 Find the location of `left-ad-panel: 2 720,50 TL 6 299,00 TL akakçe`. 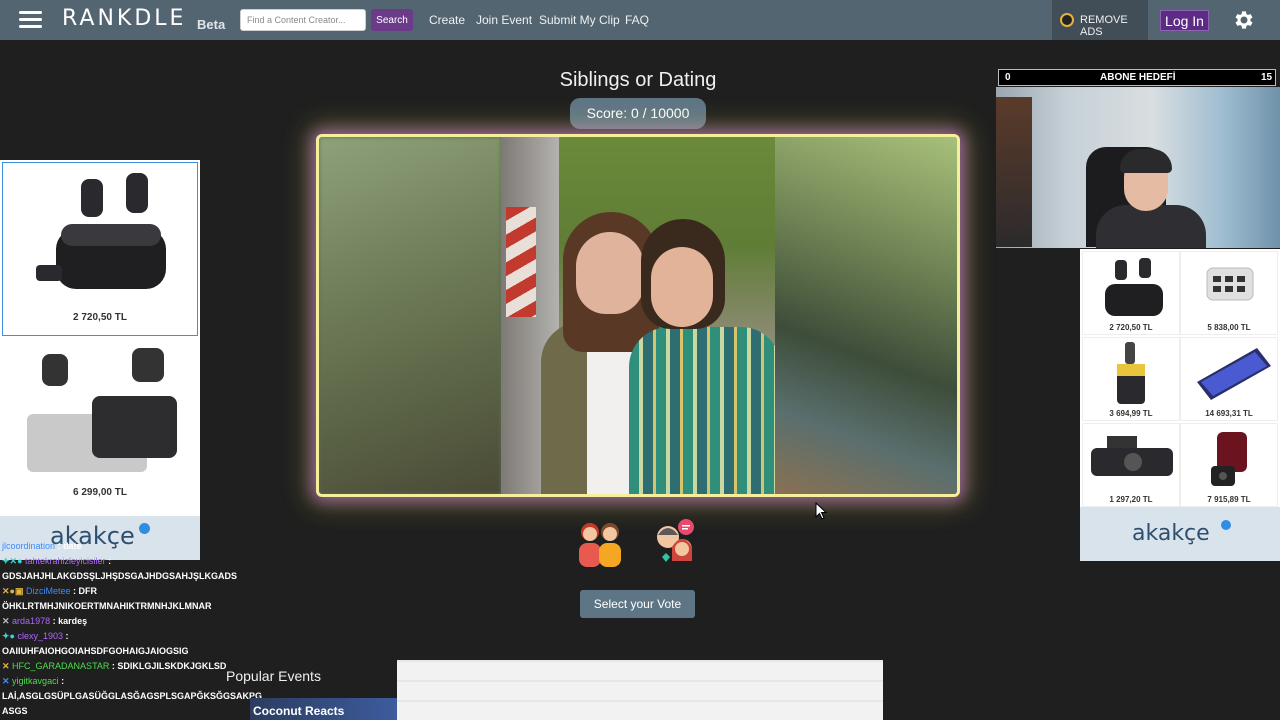

left-ad-panel: 2 720,50 TL 6 299,00 TL akakçe is located at coordinates (100, 360).